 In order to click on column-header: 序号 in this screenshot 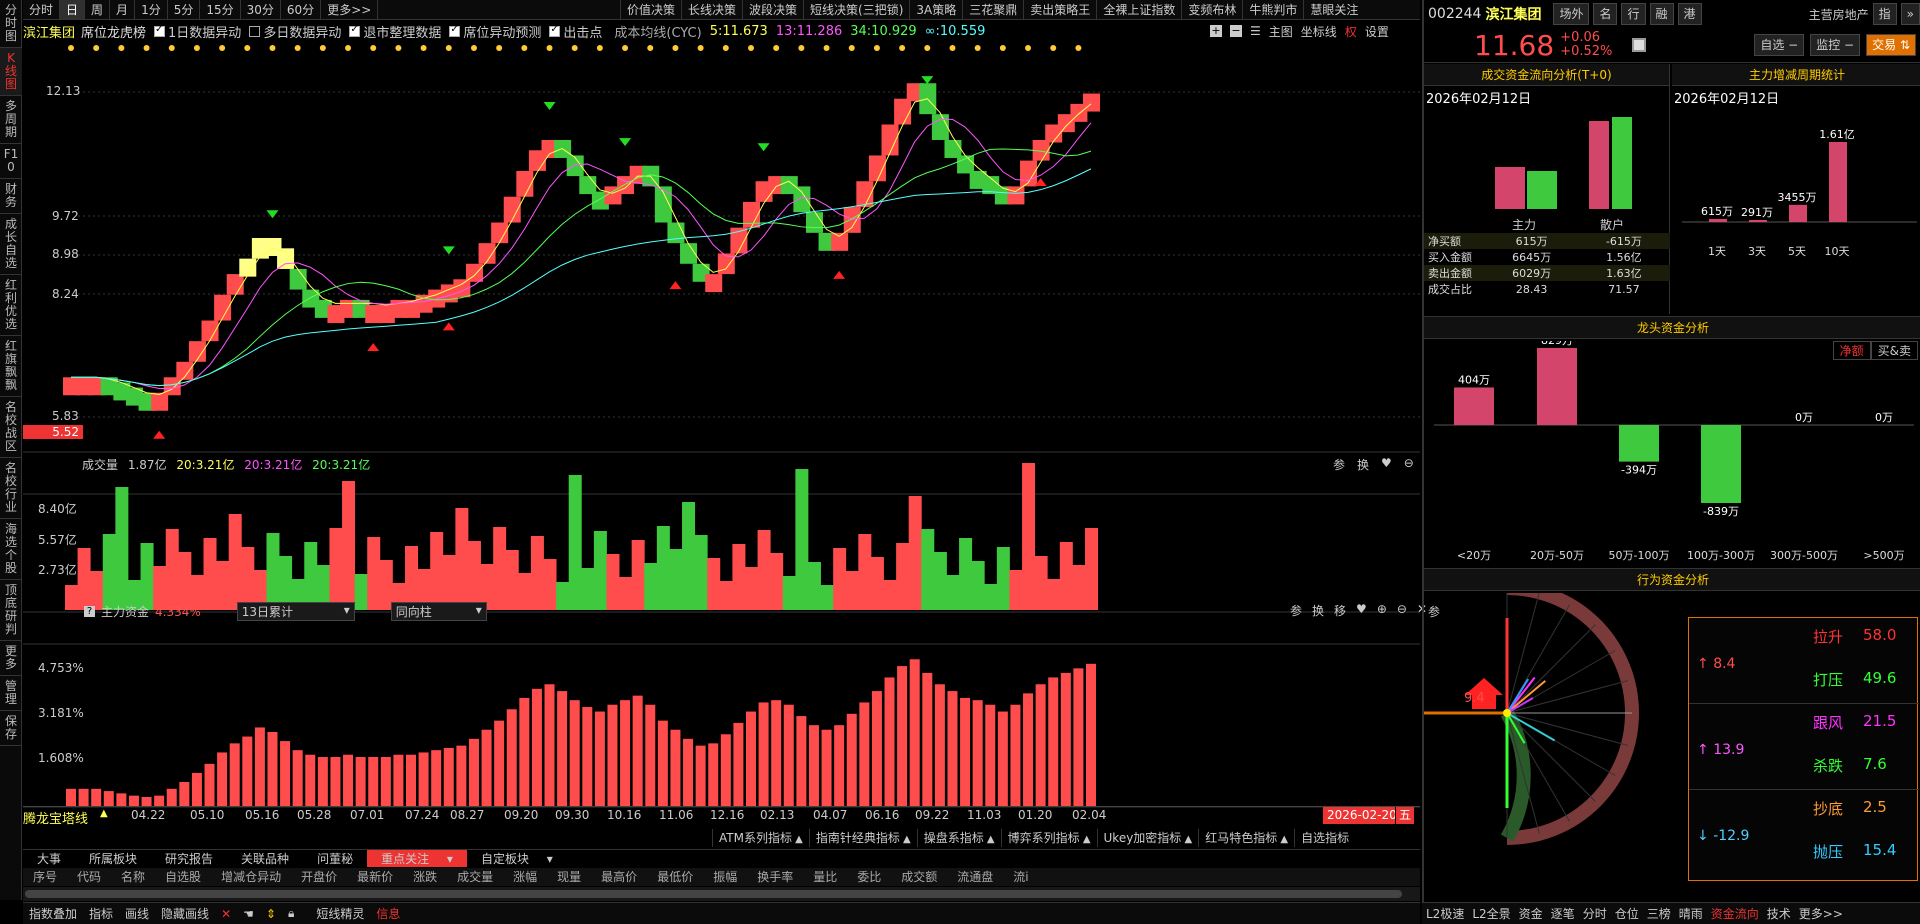, I will do `click(45, 877)`.